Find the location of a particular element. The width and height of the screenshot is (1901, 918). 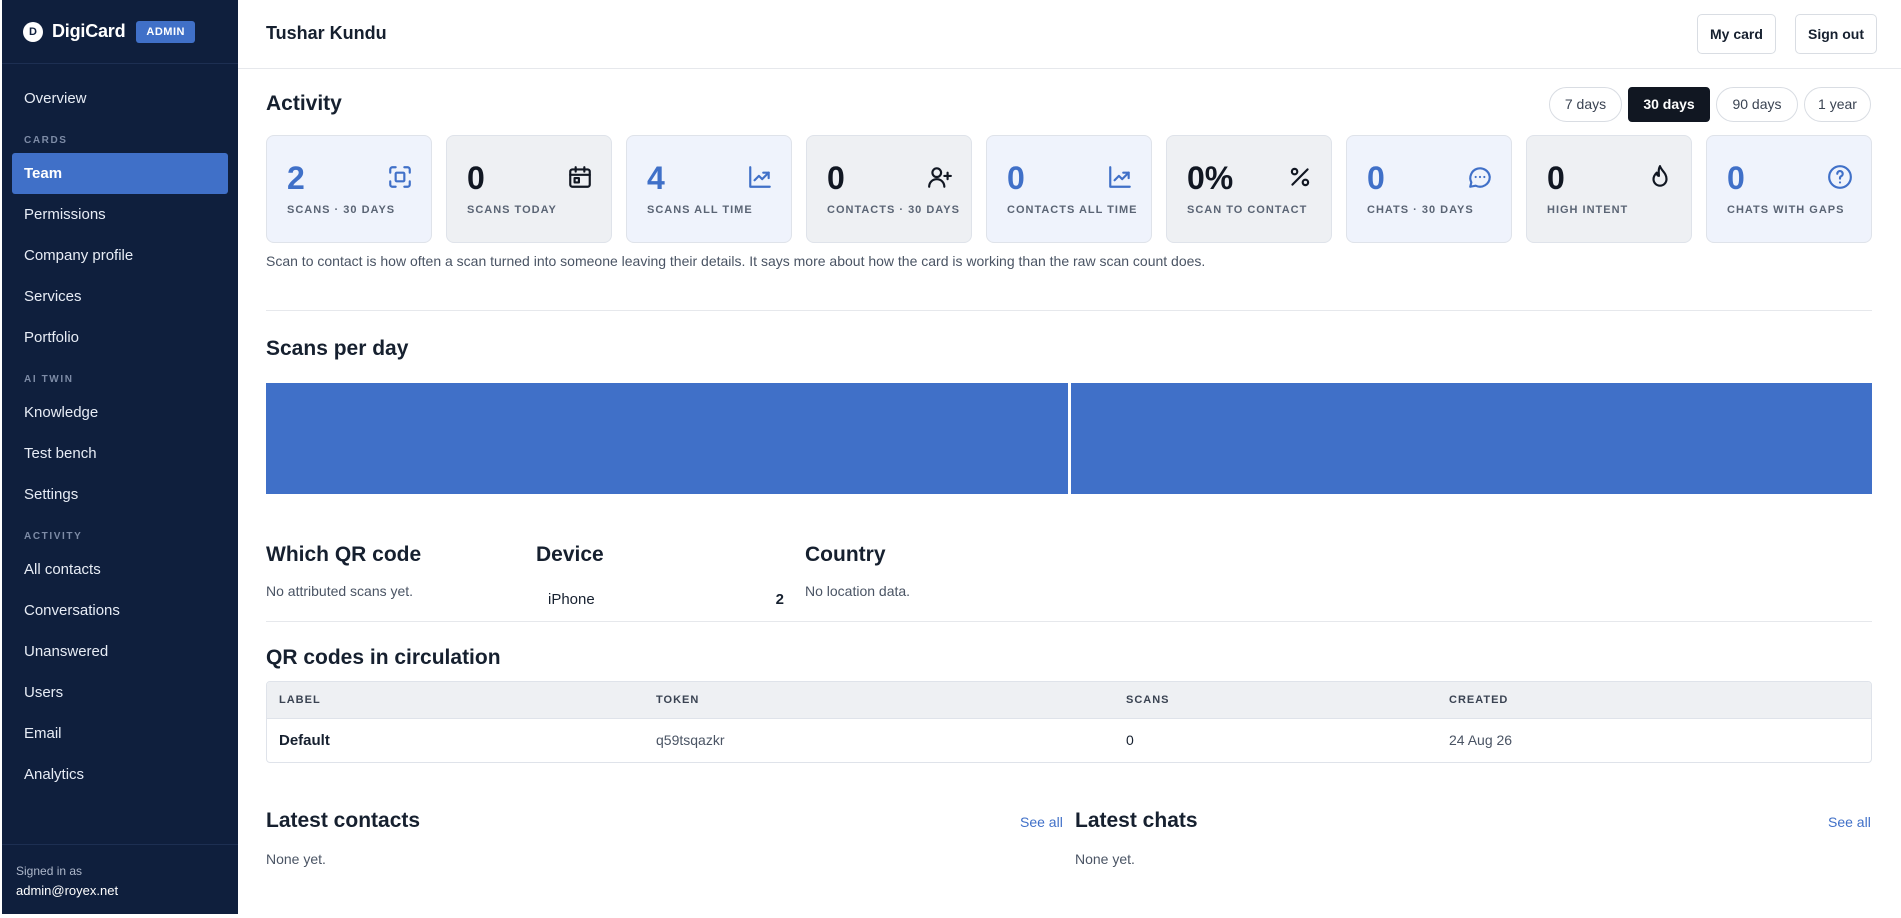

stat-card-scans-all-time: 4 SCANS ALL TIME is located at coordinates (709, 189).